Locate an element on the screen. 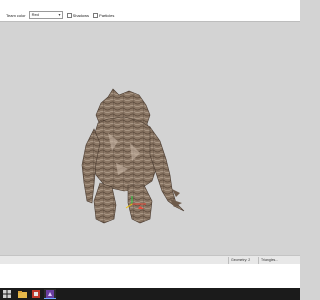  particles-checkbox: Particles is located at coordinates (104, 15).